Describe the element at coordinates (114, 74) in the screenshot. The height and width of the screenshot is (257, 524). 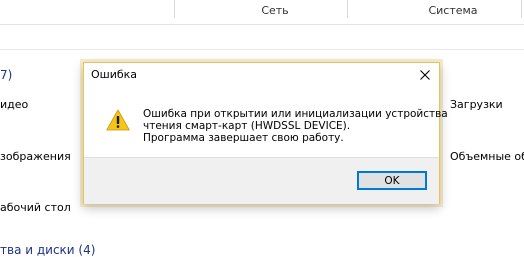
I see `dialog-title: Ошибка` at that location.